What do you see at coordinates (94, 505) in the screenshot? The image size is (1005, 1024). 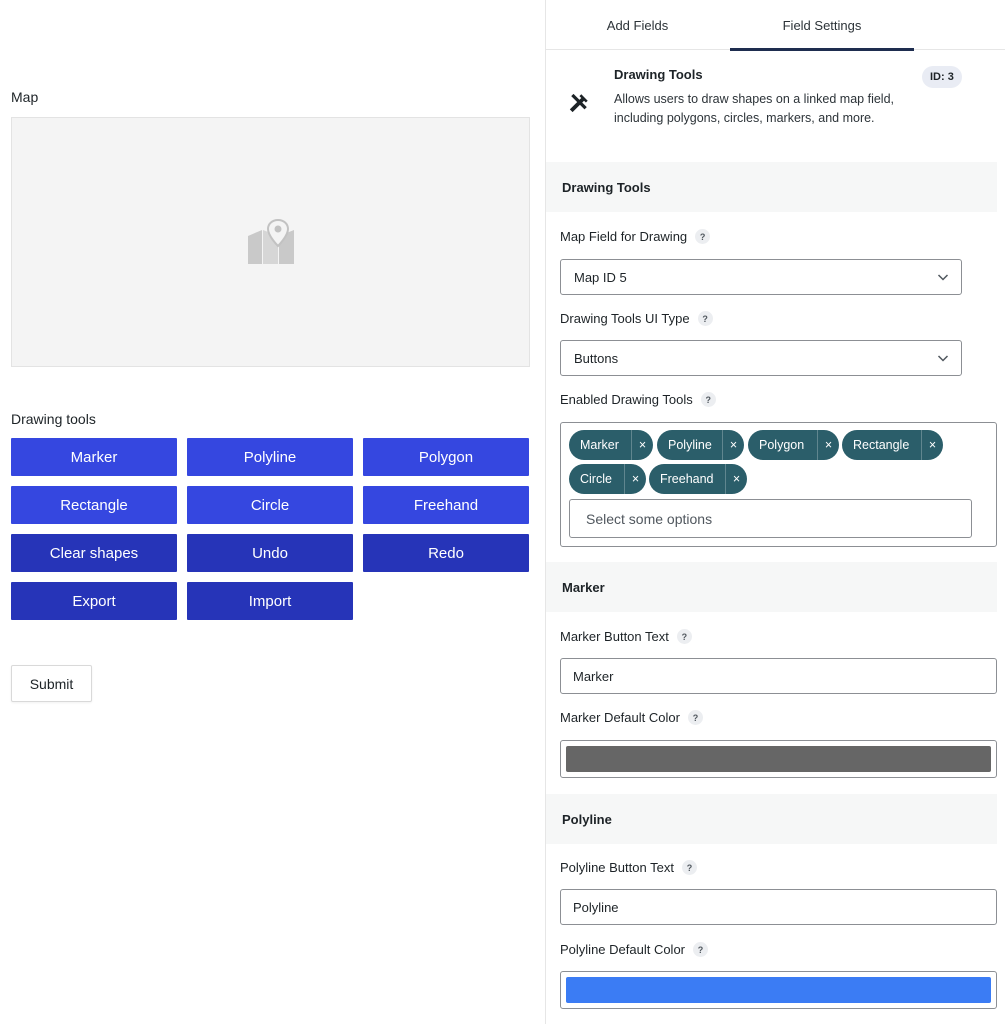 I see `rectangle-tool-button: Rectangle` at bounding box center [94, 505].